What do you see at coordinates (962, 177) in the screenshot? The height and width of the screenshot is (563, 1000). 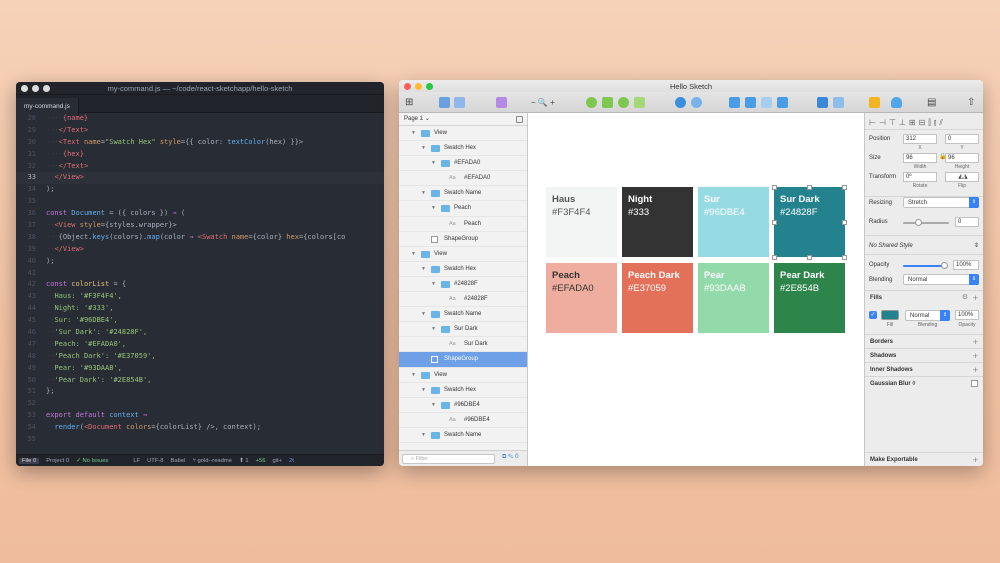 I see `flip-buttons: ◭◮` at bounding box center [962, 177].